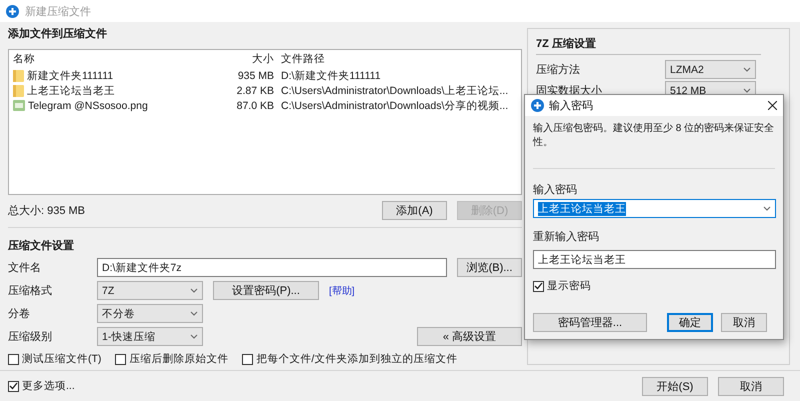  What do you see at coordinates (675, 386) in the screenshot?
I see `footer-button: 开始(S)` at bounding box center [675, 386].